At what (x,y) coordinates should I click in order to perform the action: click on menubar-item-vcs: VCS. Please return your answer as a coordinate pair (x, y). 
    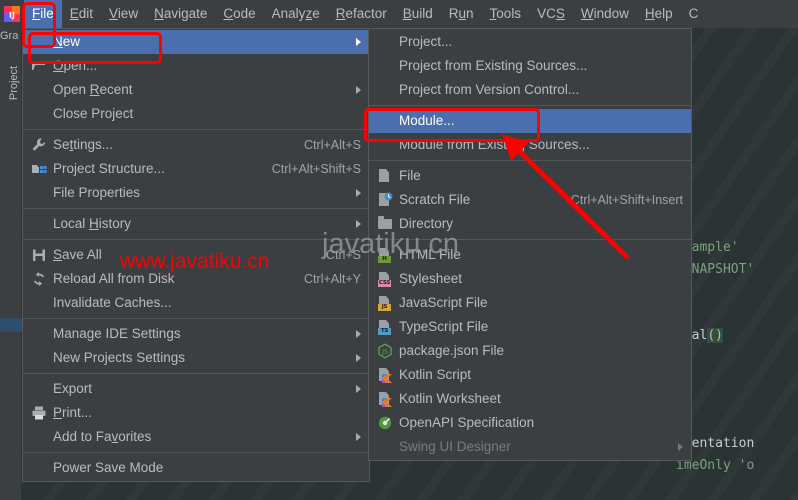
    Looking at the image, I should click on (551, 14).